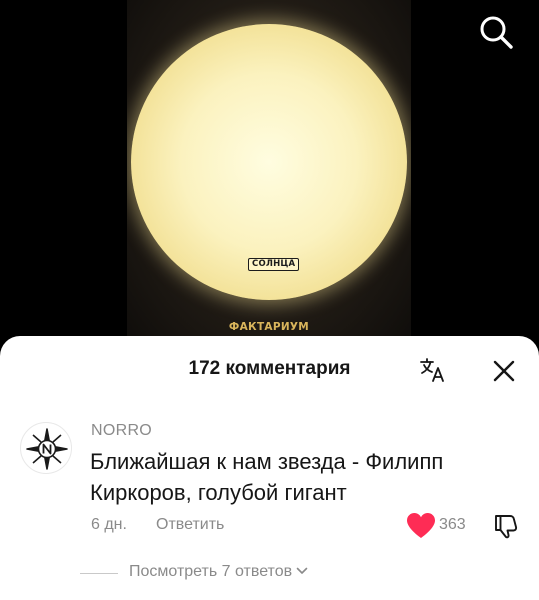 This screenshot has width=539, height=600. Describe the element at coordinates (109, 524) in the screenshot. I see `comment-date: 6 дн.` at that location.